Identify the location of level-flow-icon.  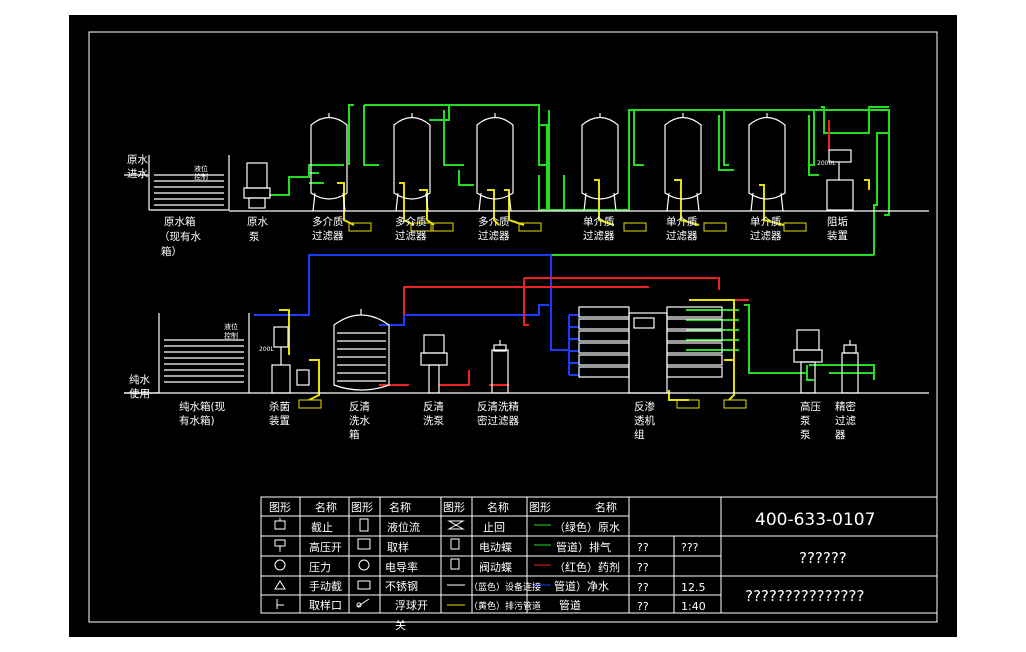
(364, 525).